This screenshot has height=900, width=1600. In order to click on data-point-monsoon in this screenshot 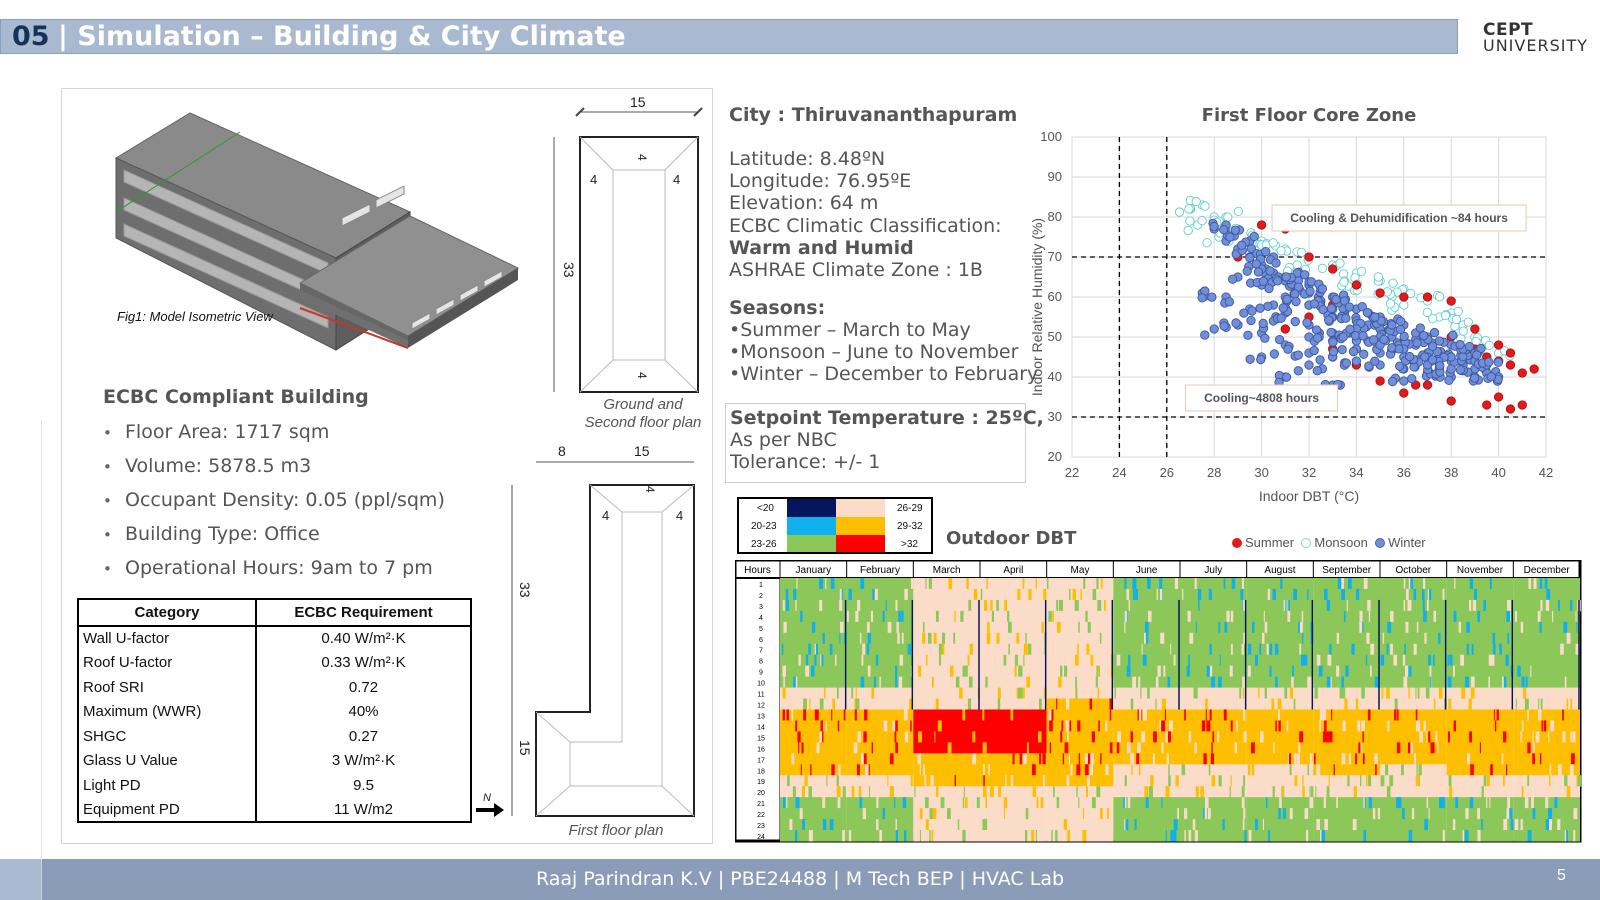, I will do `click(1340, 263)`.